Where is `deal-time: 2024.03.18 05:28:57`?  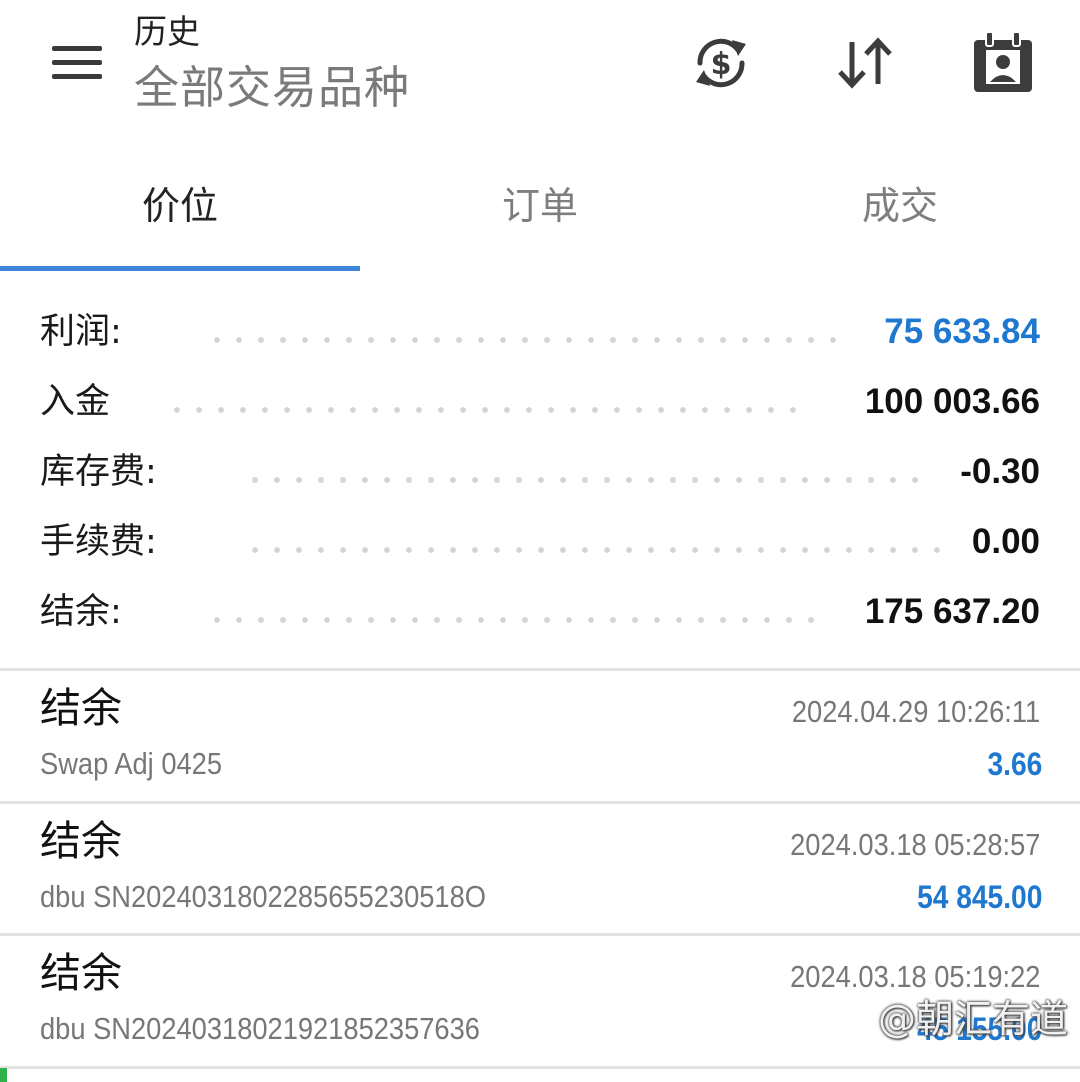 deal-time: 2024.03.18 05:28:57 is located at coordinates (914, 844).